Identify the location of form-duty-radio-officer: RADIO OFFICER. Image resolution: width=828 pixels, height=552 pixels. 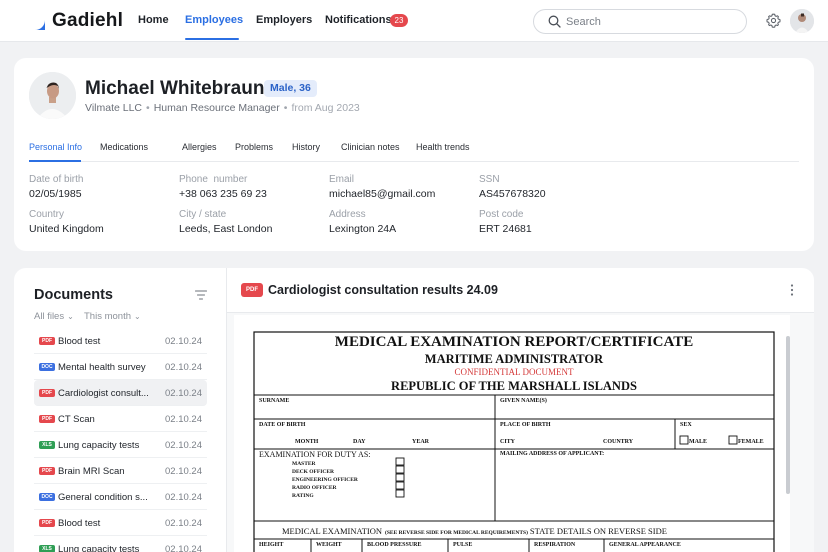
(314, 488).